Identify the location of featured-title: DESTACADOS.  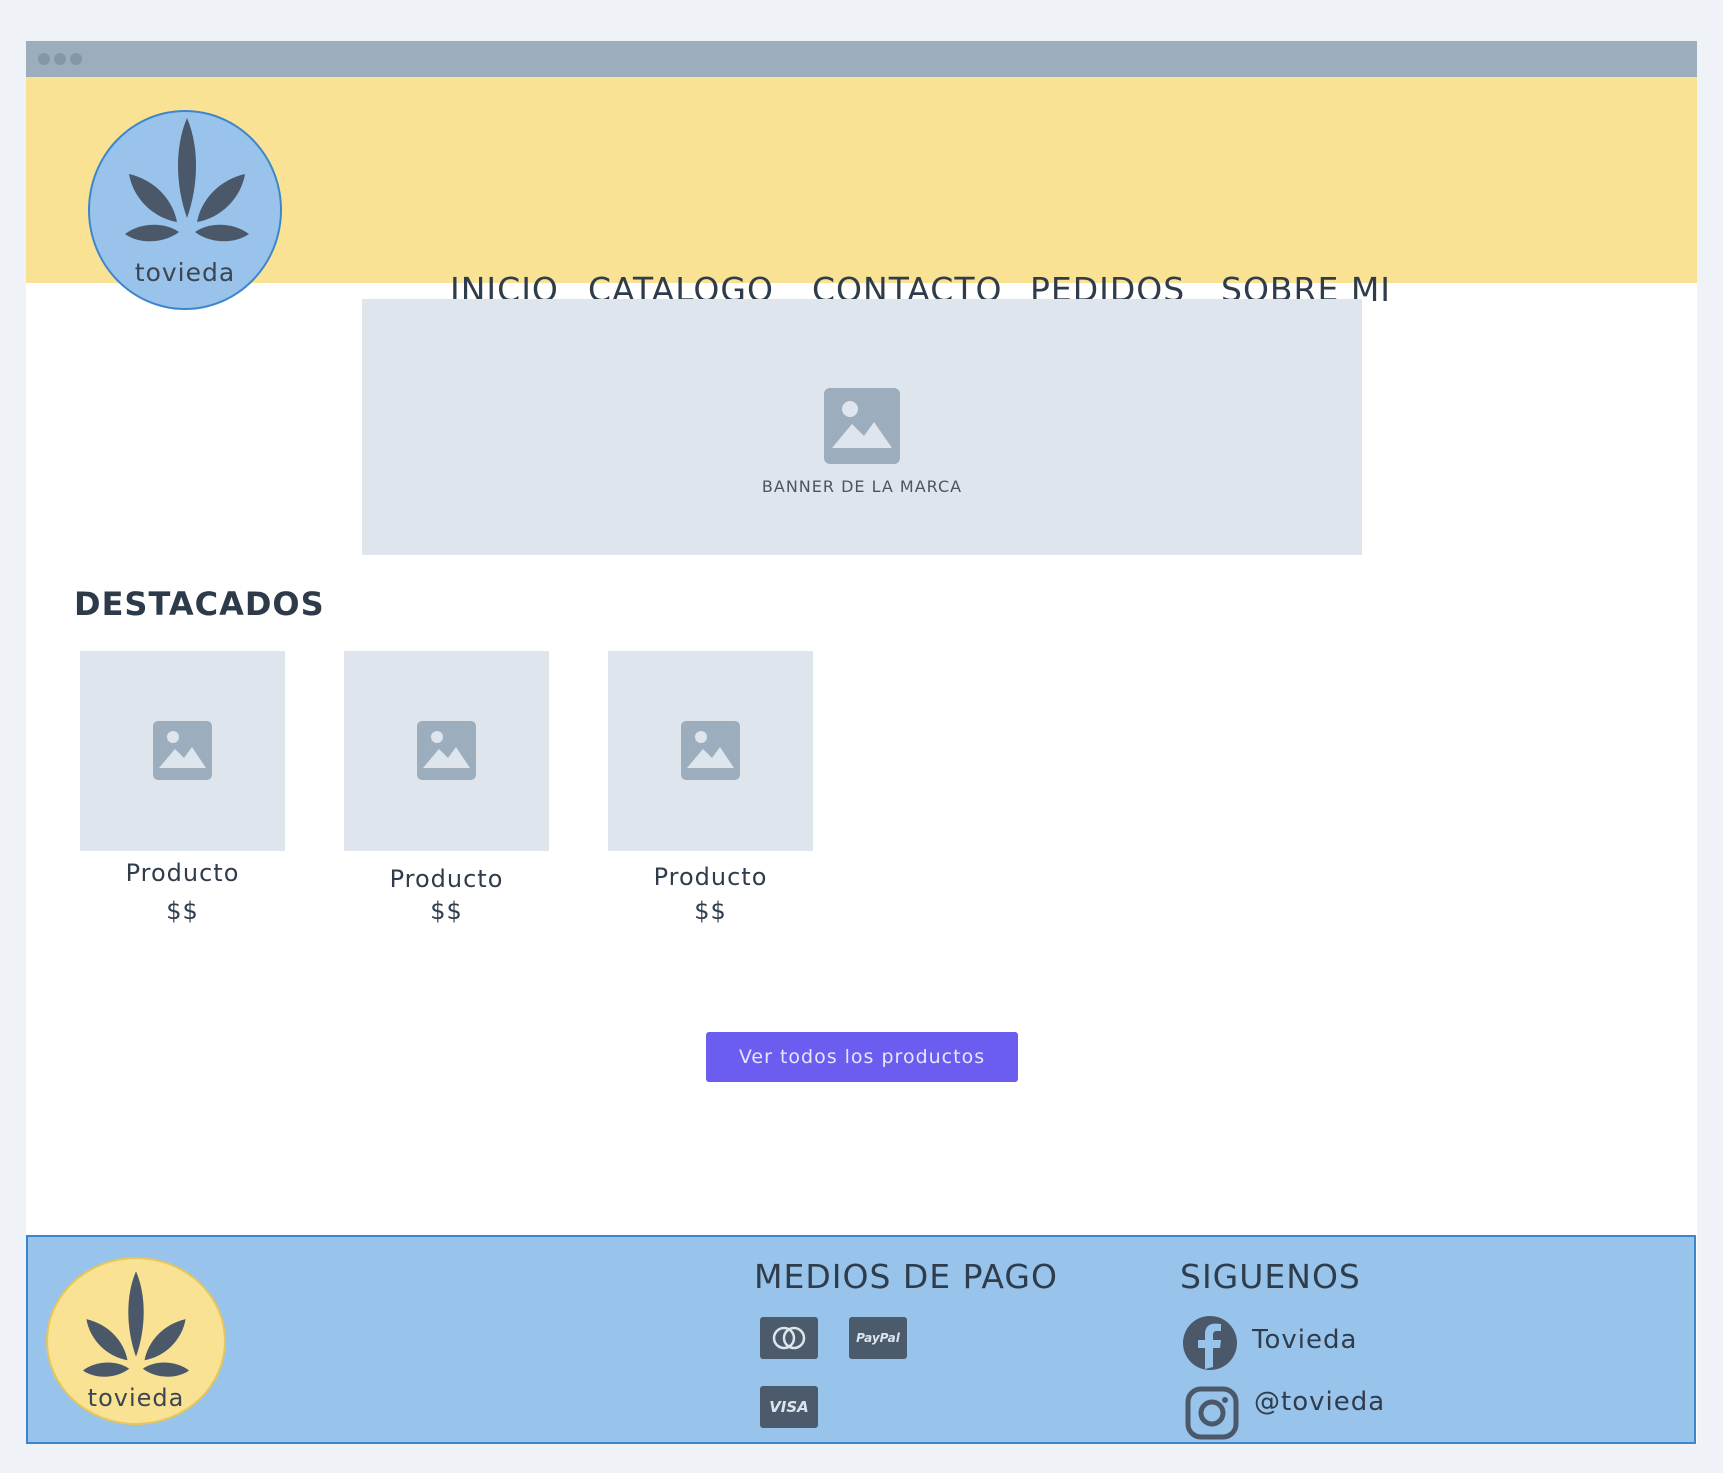
(199, 604).